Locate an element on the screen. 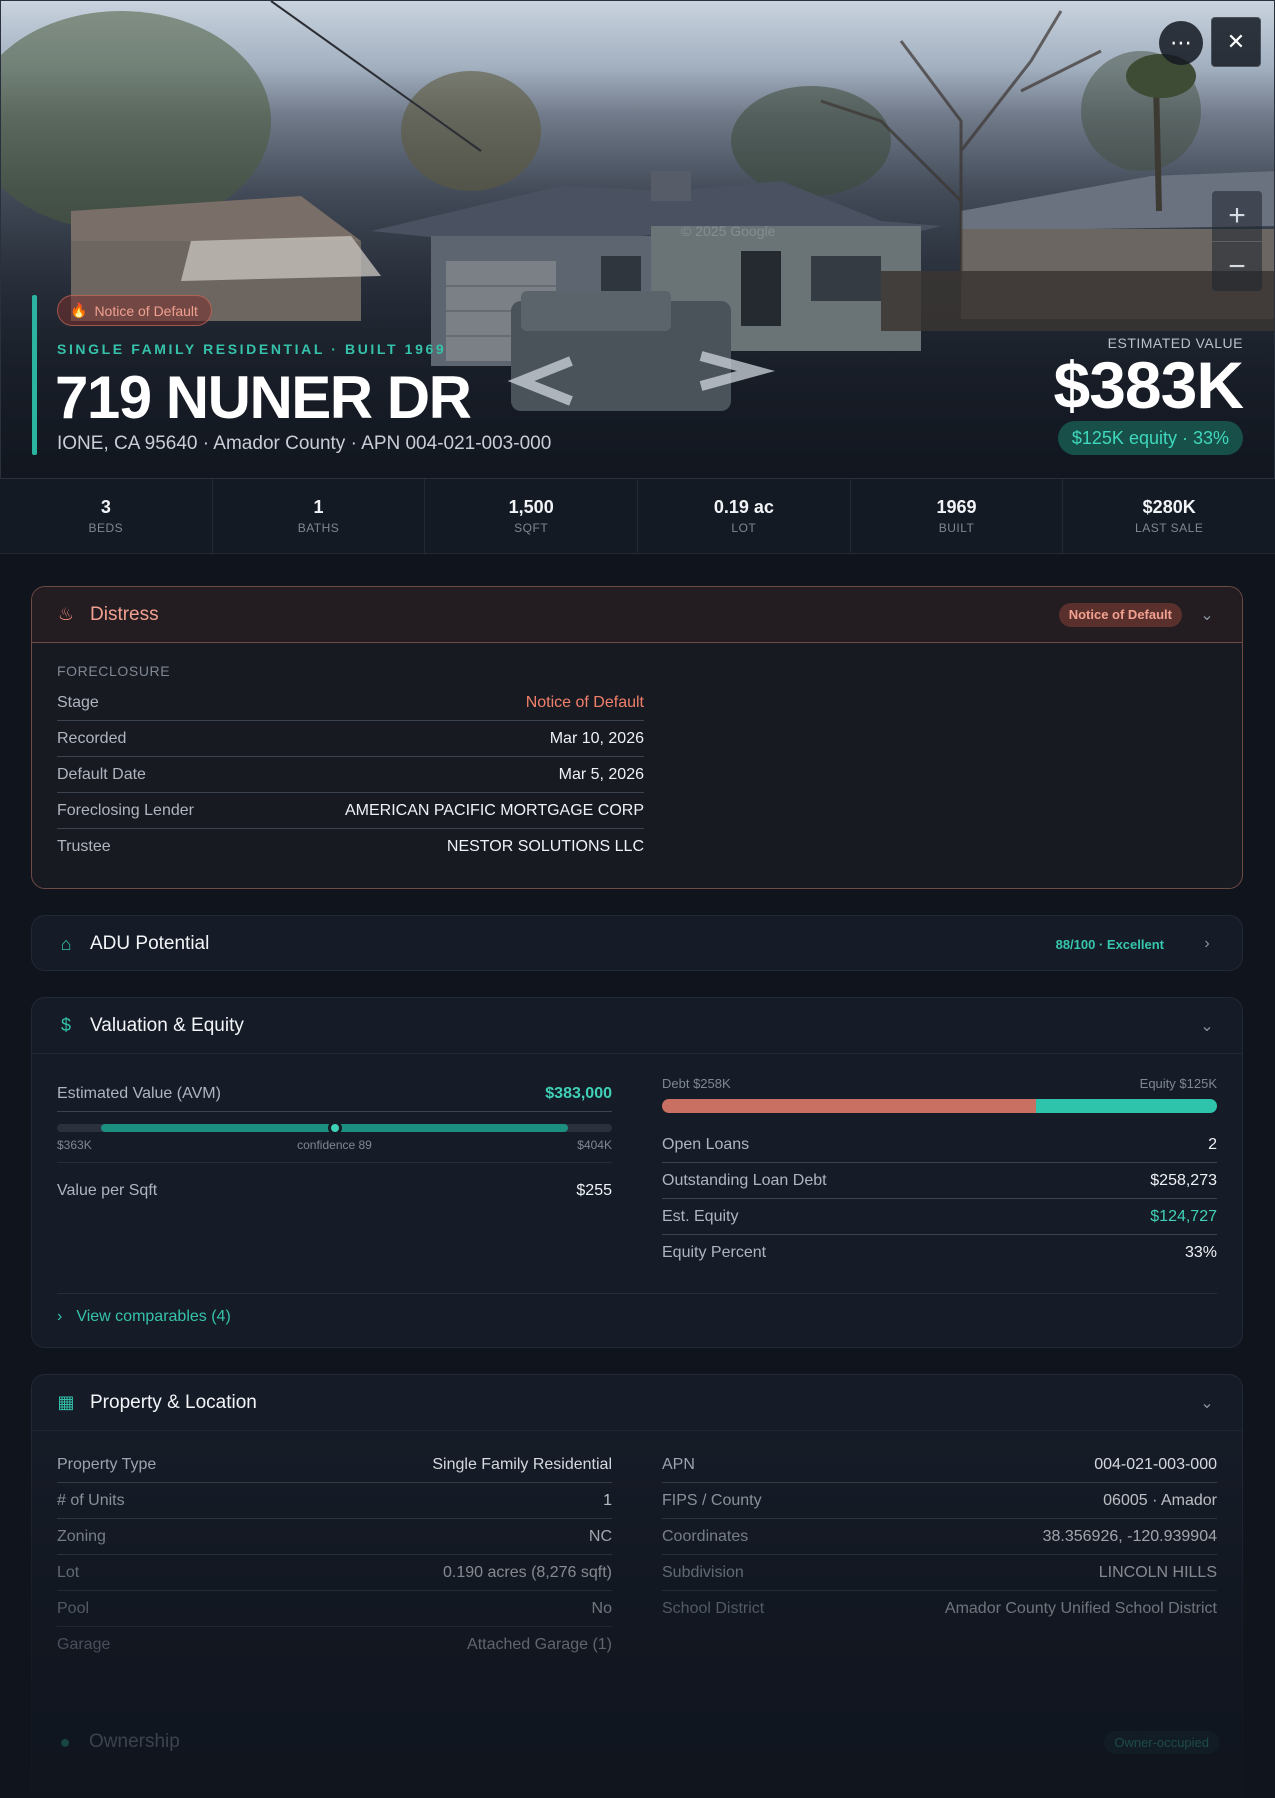 This screenshot has width=1275, height=1798. flame-icon: 🔥 is located at coordinates (79, 310).